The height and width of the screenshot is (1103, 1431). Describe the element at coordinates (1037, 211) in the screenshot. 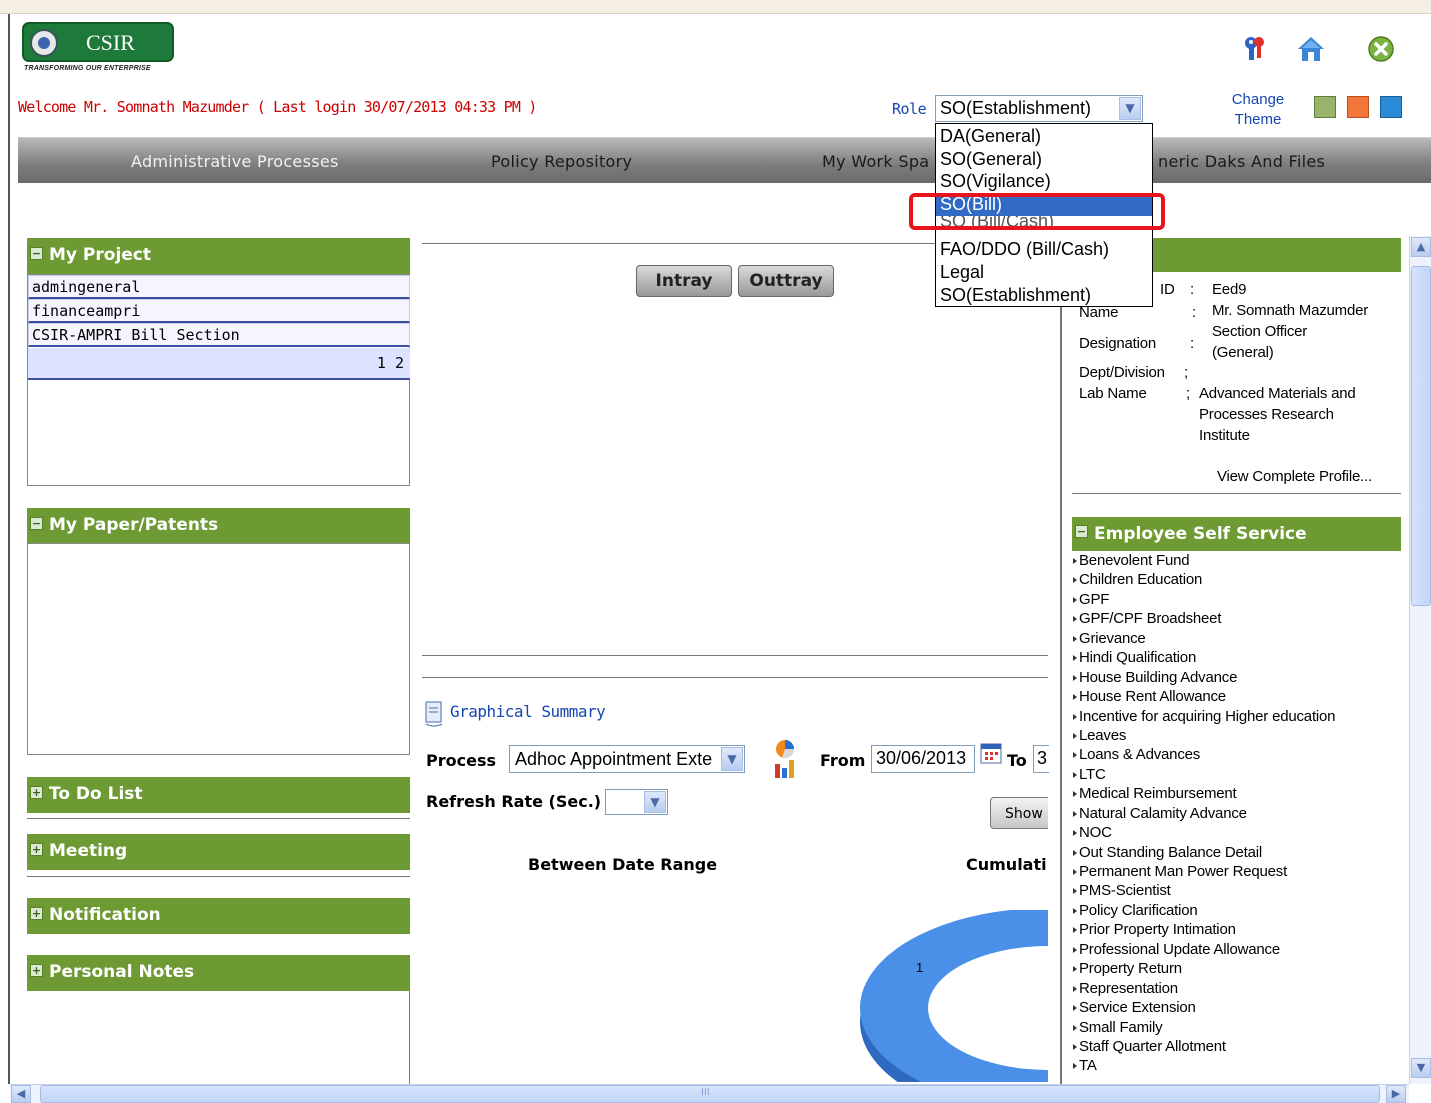

I see `highlight-box` at that location.